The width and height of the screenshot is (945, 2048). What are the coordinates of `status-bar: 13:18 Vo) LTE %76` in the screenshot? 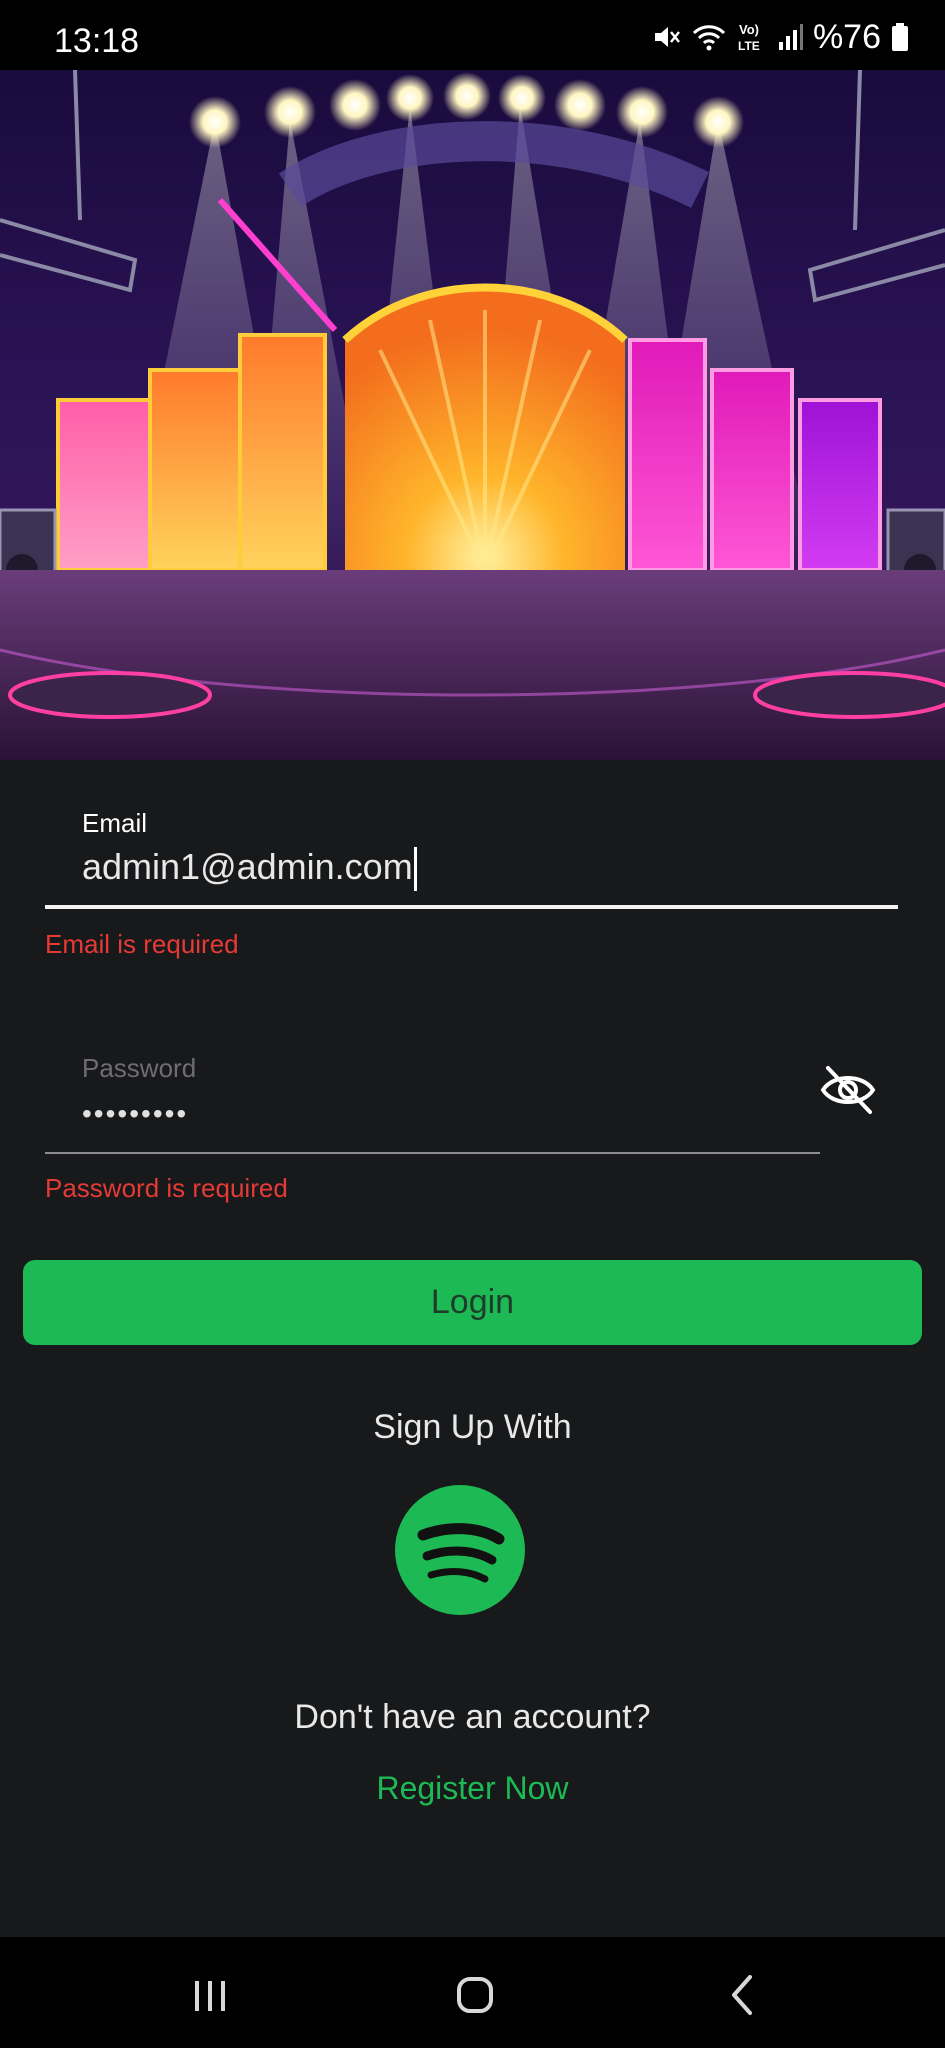 It's located at (472, 35).